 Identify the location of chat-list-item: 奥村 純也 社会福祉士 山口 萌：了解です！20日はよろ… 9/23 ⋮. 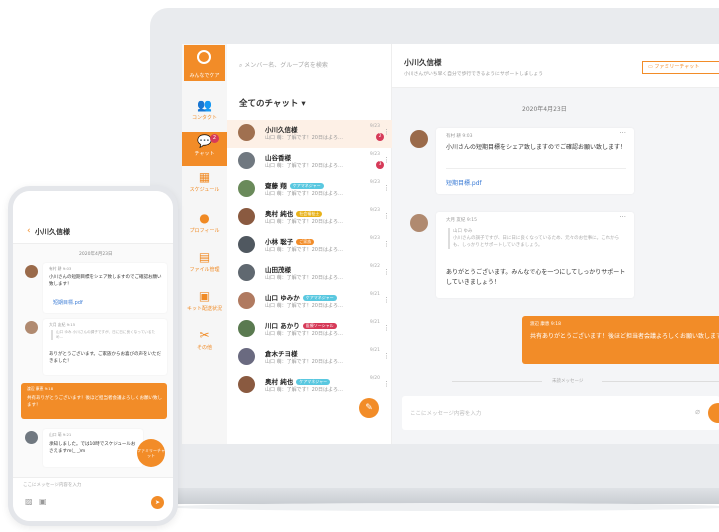
(309, 218).